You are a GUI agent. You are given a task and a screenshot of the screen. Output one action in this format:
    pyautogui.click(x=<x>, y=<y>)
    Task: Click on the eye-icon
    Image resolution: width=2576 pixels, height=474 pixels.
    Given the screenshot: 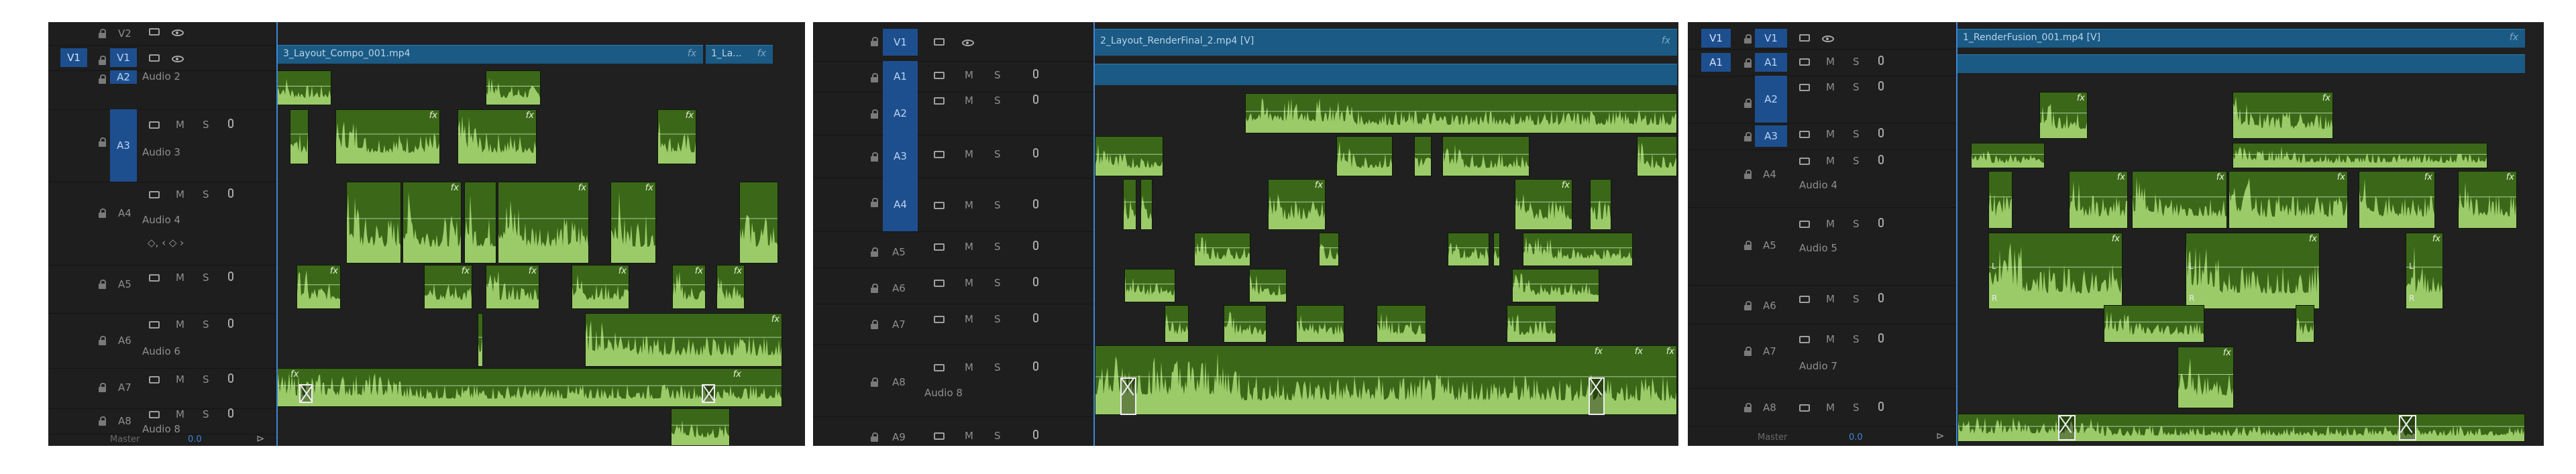 What is the action you would take?
    pyautogui.click(x=178, y=32)
    